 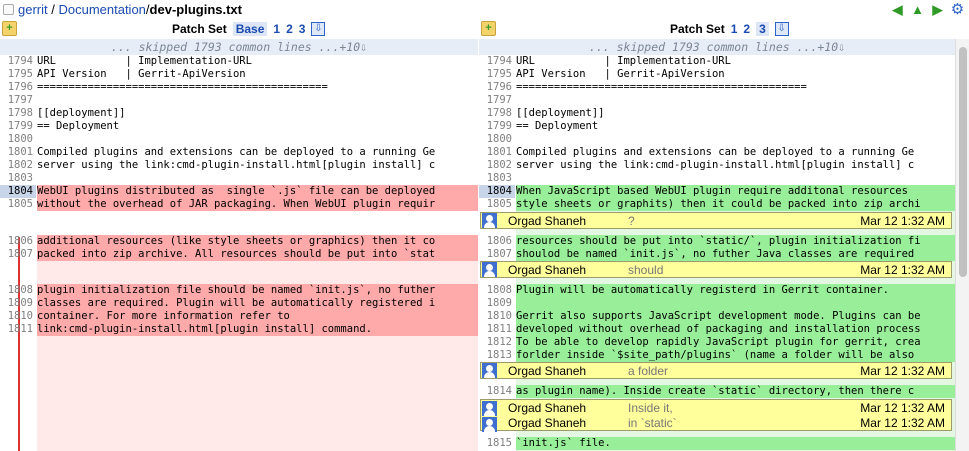 I want to click on code-line: == Deployment, so click(x=557, y=126).